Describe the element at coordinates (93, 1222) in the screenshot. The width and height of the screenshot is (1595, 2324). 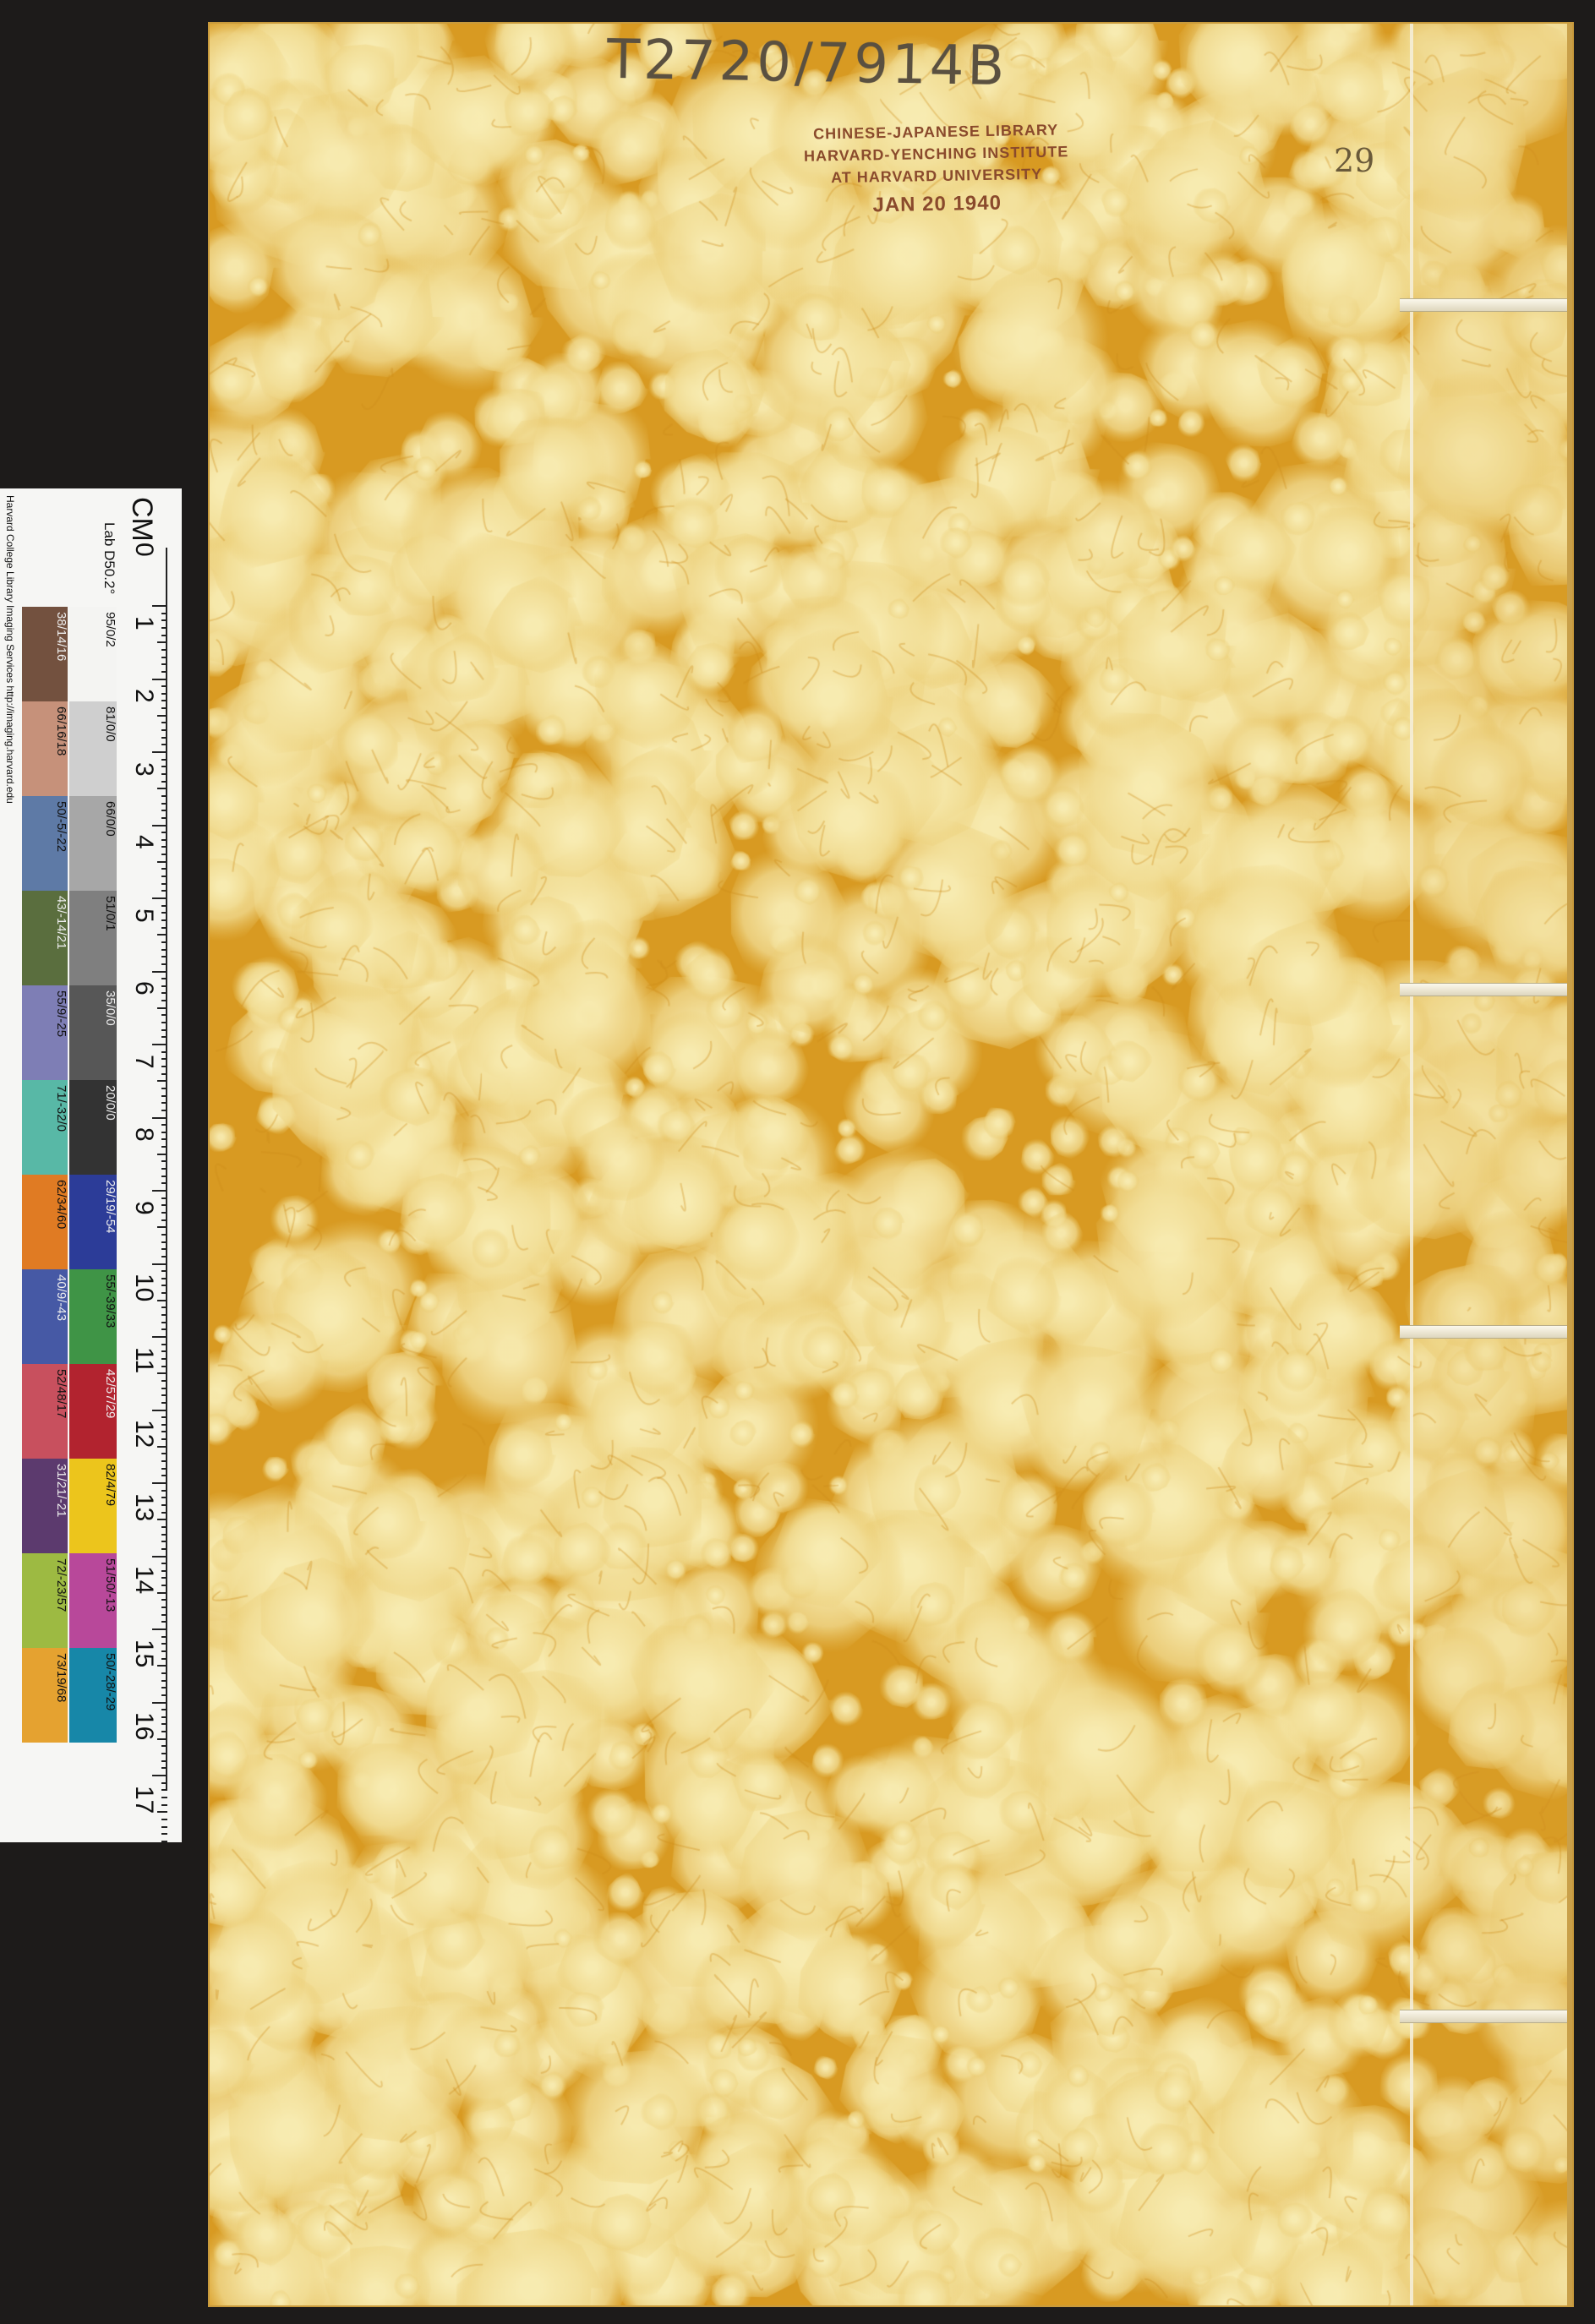
I see `gray-patch: 29/19/-54` at that location.